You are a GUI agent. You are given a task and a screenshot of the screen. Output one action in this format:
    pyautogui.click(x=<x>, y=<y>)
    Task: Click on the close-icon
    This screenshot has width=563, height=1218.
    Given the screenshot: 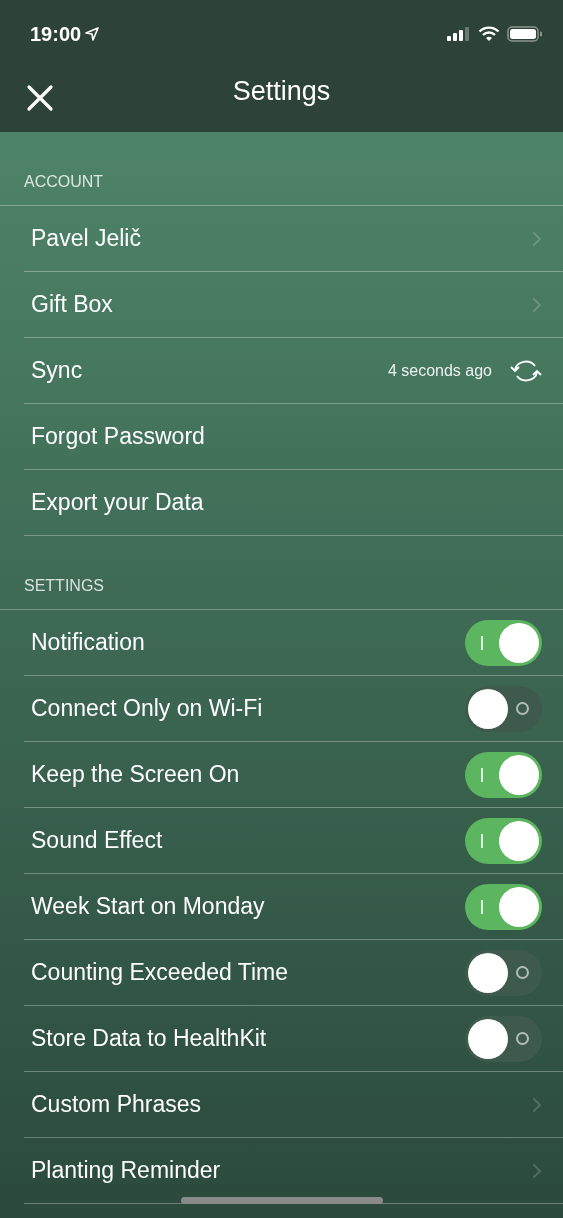 What is the action you would take?
    pyautogui.click(x=40, y=98)
    